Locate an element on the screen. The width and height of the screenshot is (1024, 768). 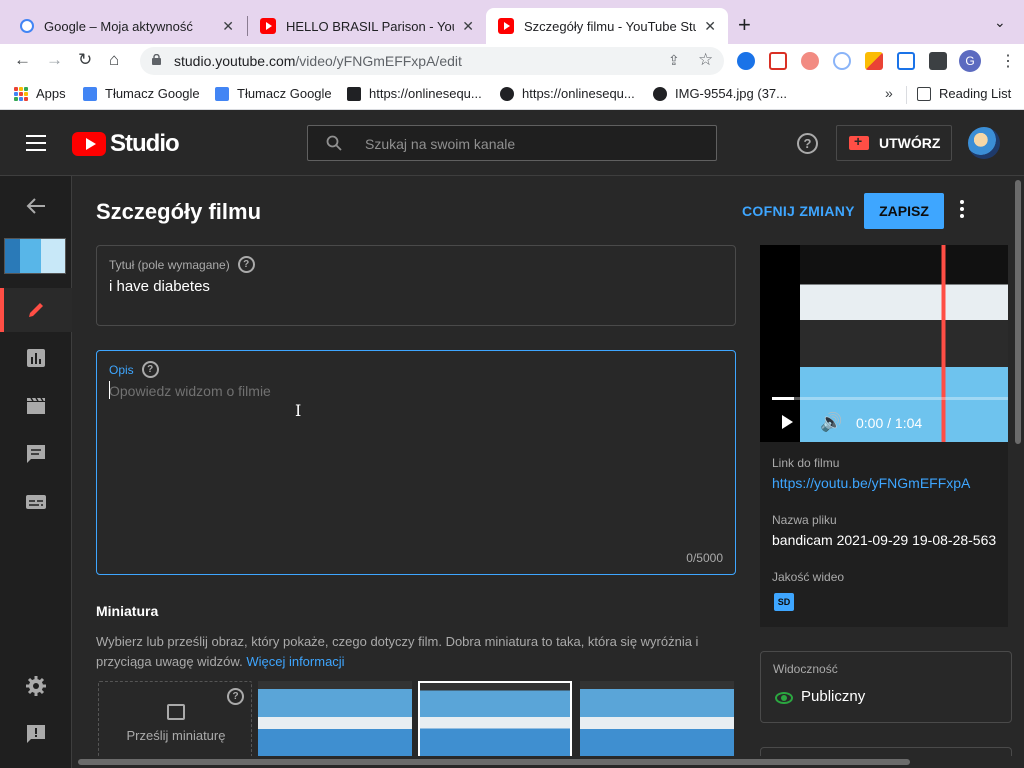
horizontal-scrollbar is located at coordinates (542, 762).